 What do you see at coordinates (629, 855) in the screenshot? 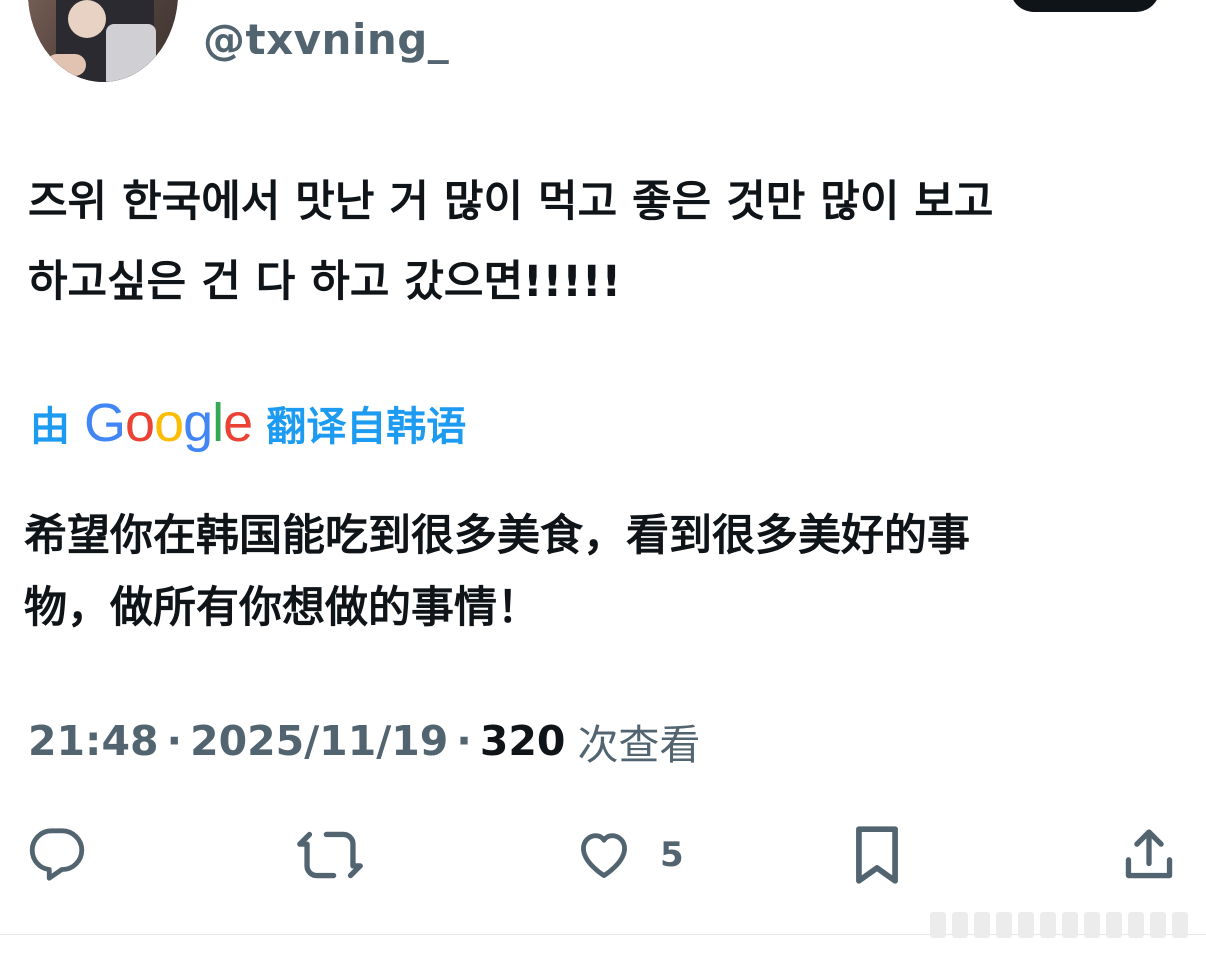
I see `like-button: 5` at bounding box center [629, 855].